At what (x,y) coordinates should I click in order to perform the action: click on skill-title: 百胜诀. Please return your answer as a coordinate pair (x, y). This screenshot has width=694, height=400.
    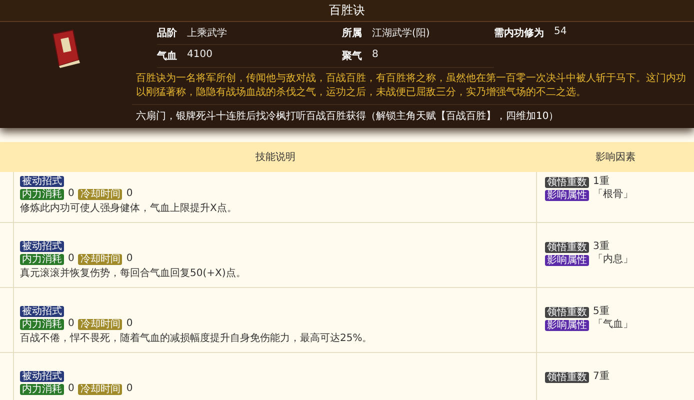
    Looking at the image, I should click on (347, 11).